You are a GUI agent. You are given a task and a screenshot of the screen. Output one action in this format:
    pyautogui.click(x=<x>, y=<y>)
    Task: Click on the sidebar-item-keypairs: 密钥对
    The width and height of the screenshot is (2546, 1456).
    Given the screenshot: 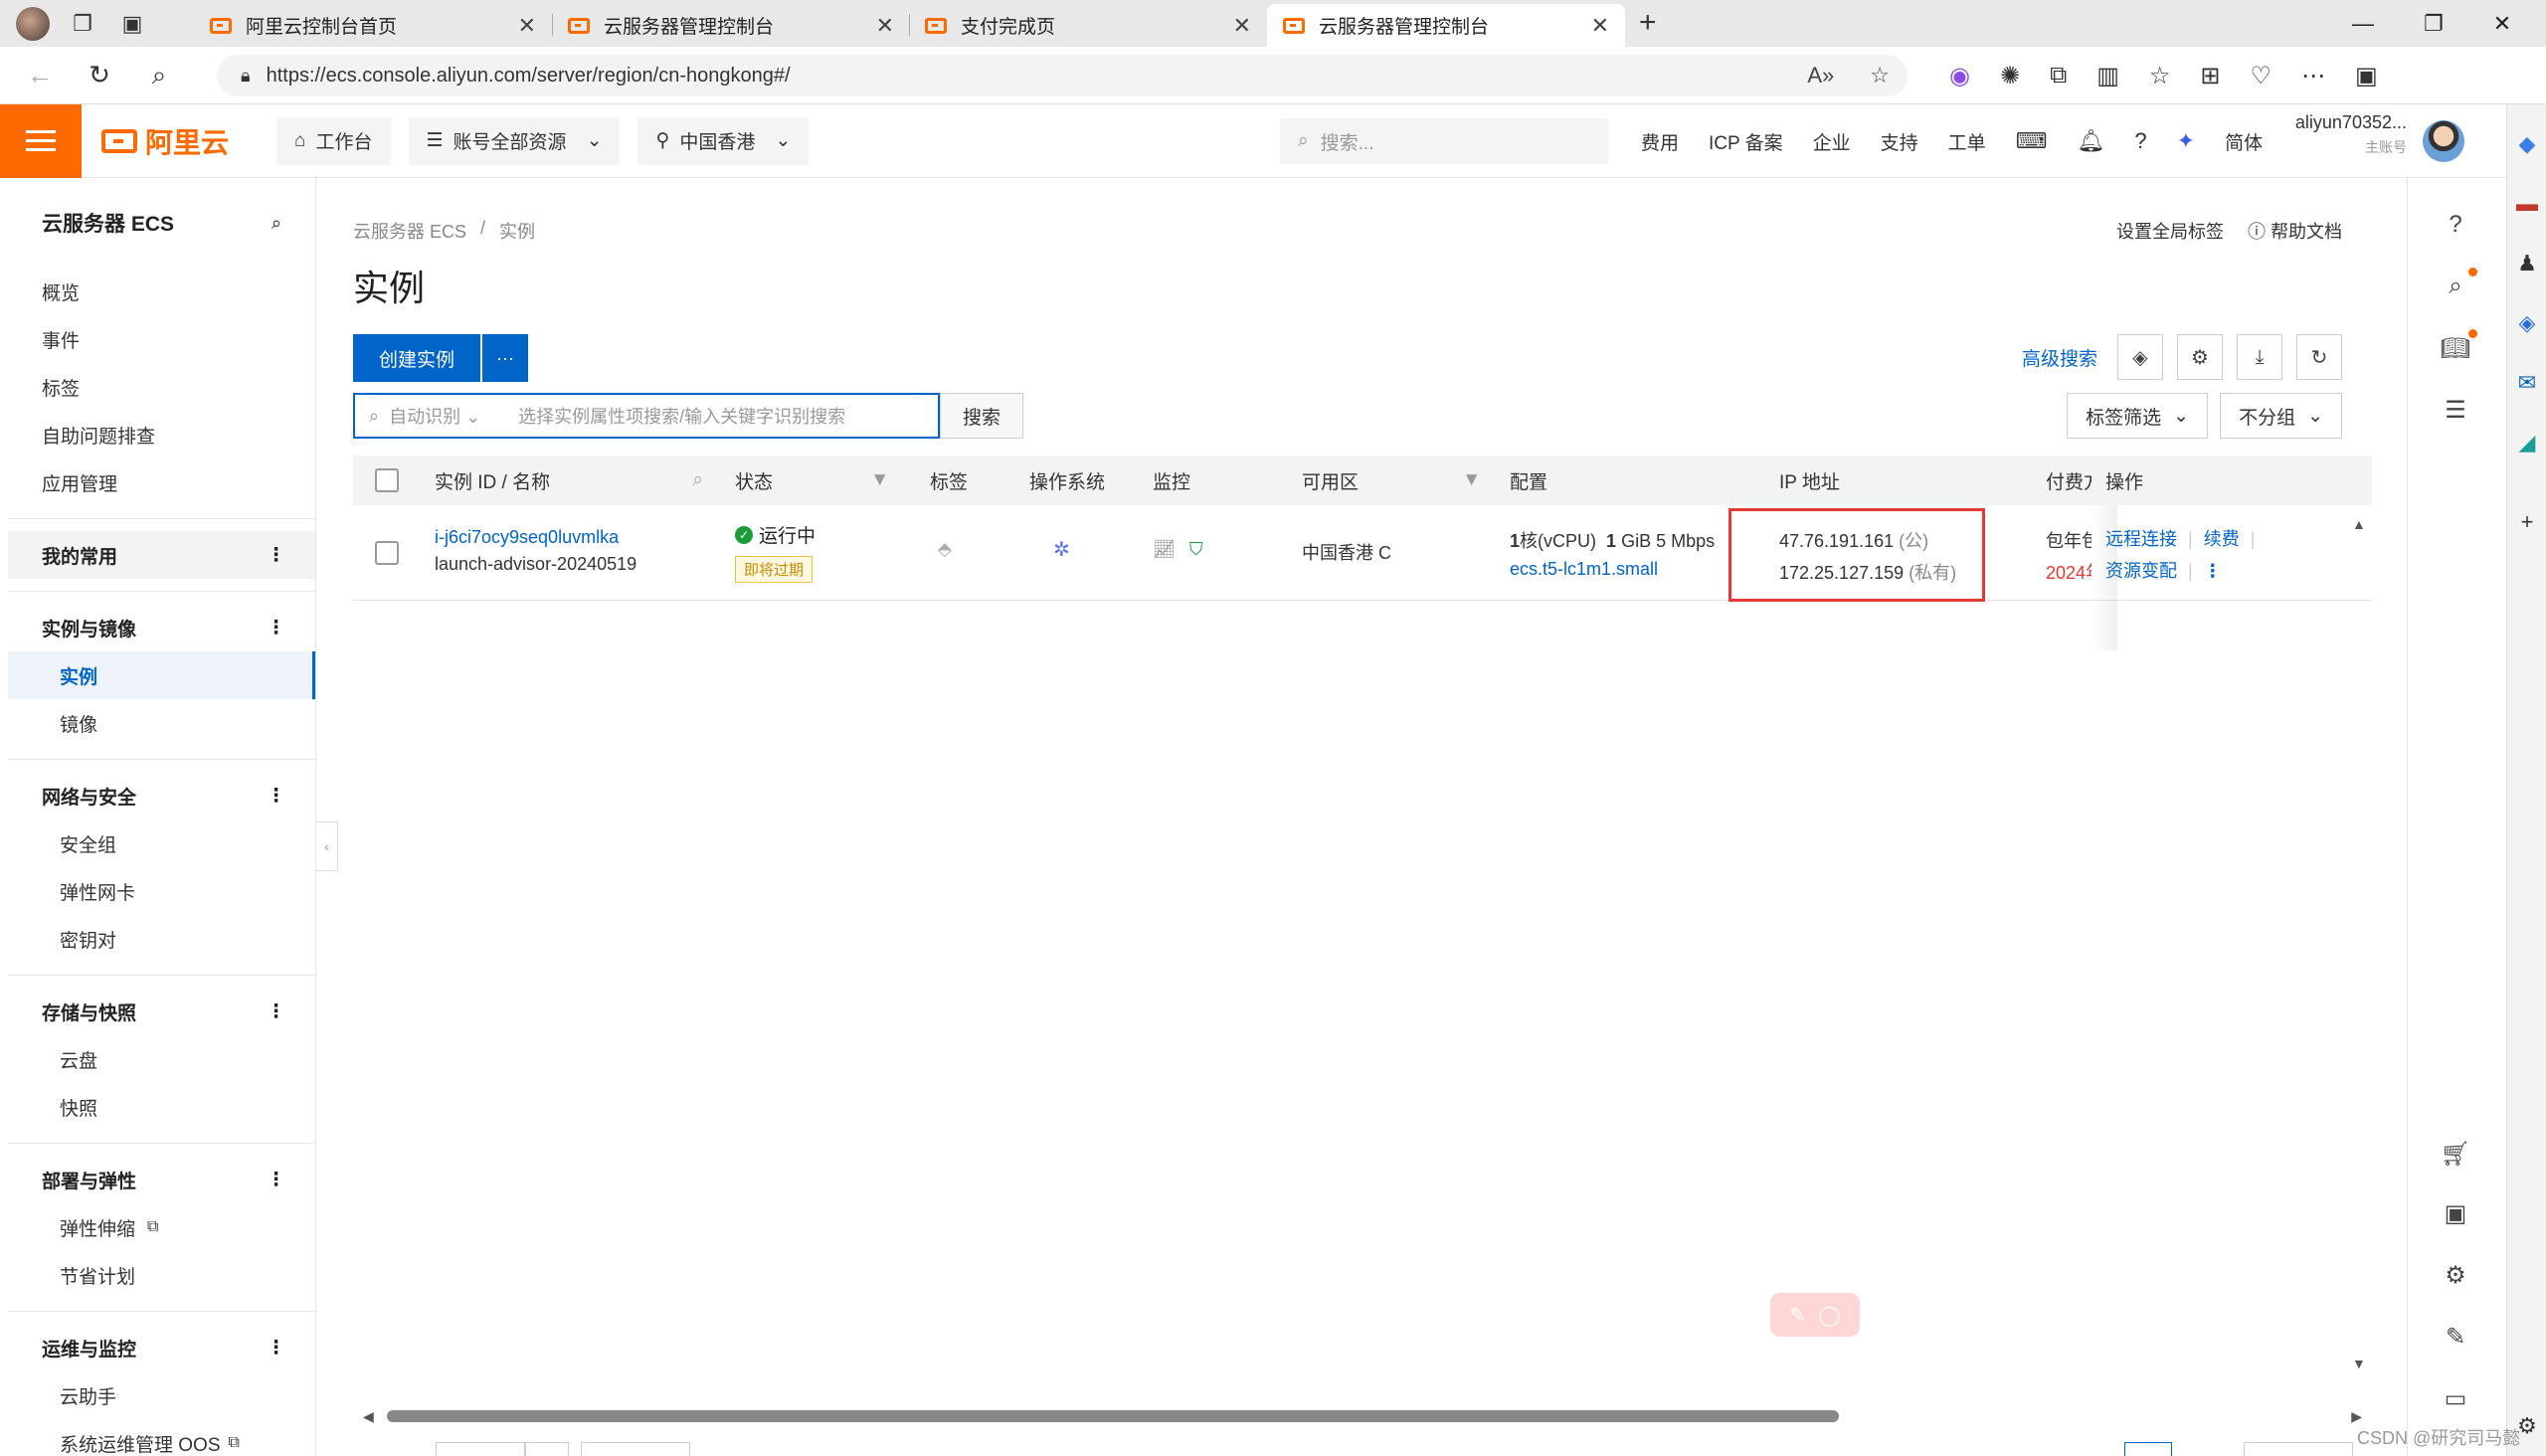 What is the action you would take?
    pyautogui.click(x=161, y=939)
    